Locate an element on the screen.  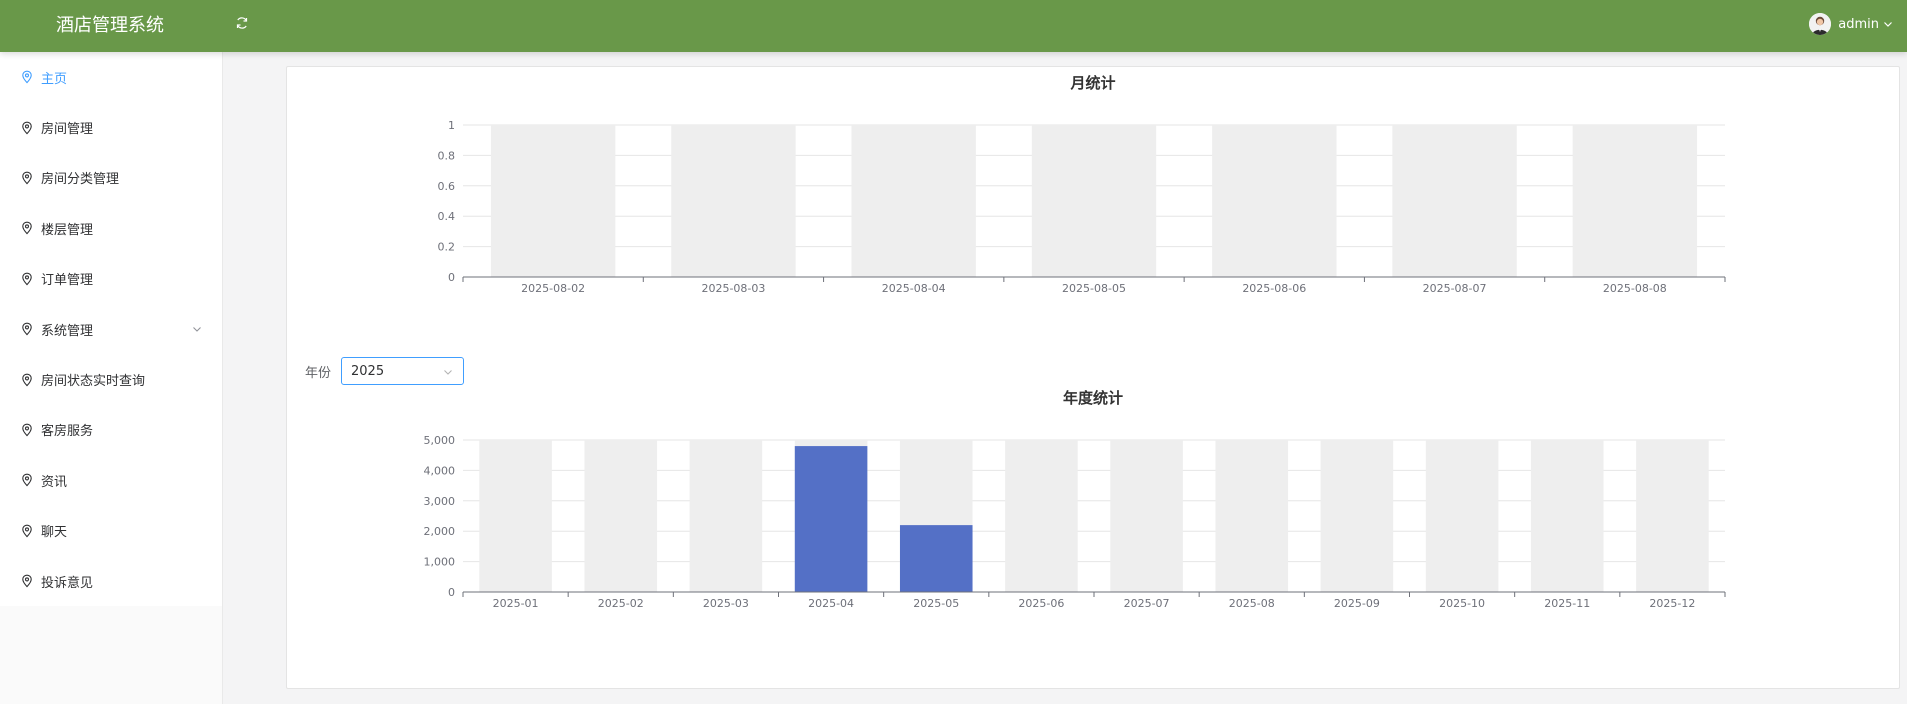
refresh-icon is located at coordinates (242, 23).